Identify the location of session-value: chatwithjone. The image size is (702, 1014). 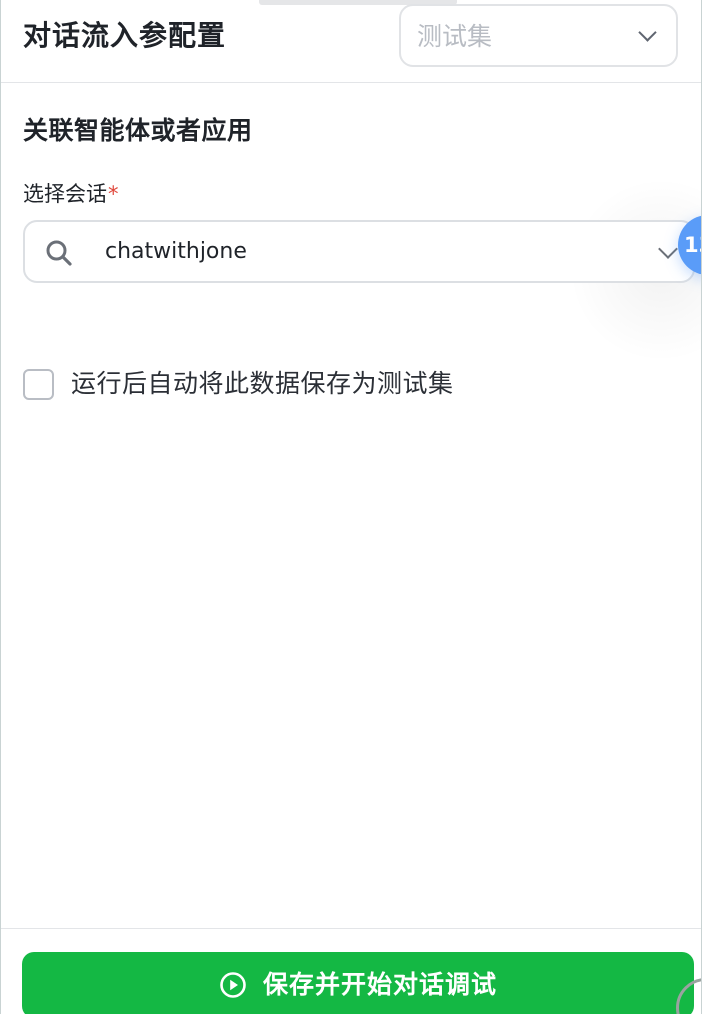
(176, 251).